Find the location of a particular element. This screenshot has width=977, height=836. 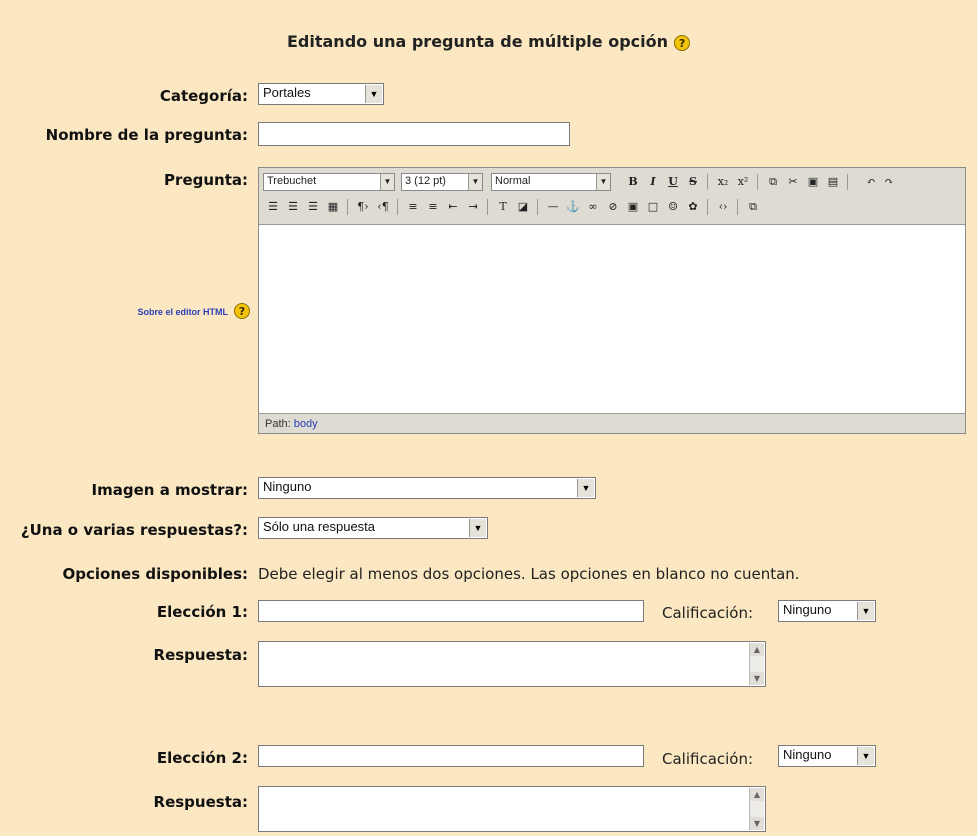

background-color-icon: ◪ is located at coordinates (523, 207).